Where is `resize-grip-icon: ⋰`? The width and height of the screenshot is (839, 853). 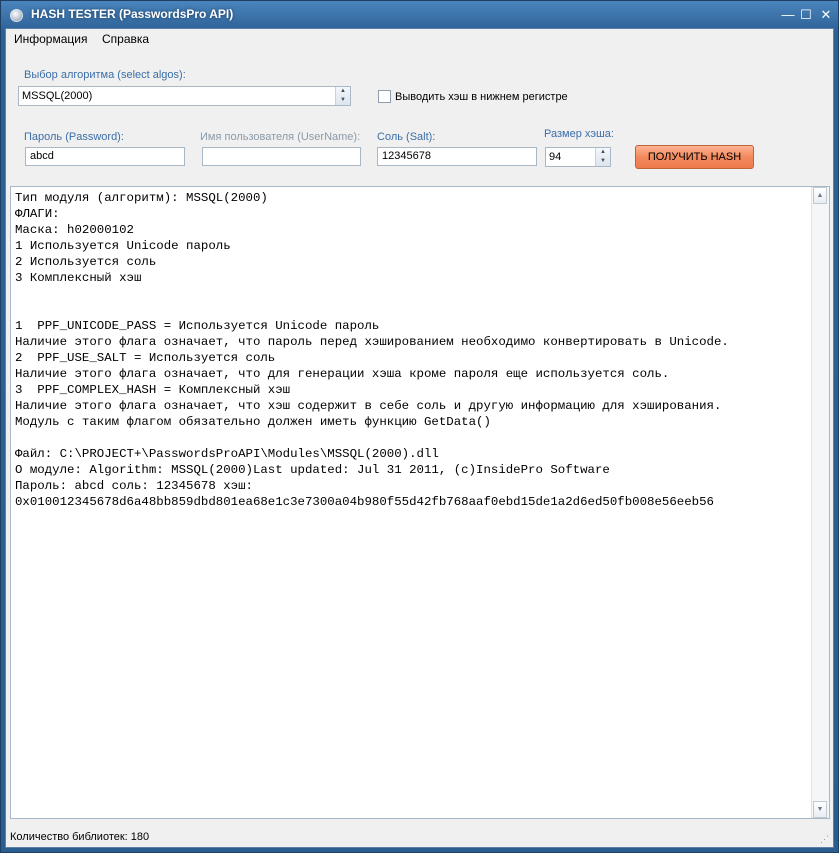 resize-grip-icon: ⋰ is located at coordinates (825, 839).